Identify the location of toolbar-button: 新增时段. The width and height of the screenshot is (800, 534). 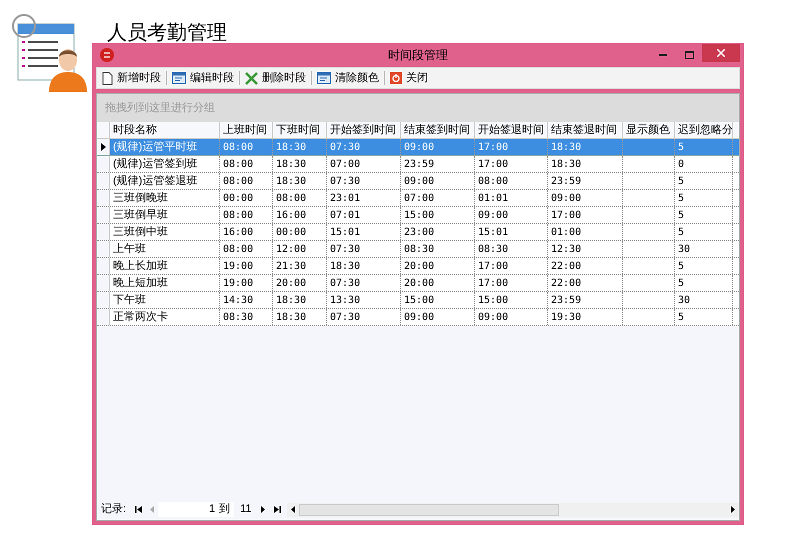
(131, 78).